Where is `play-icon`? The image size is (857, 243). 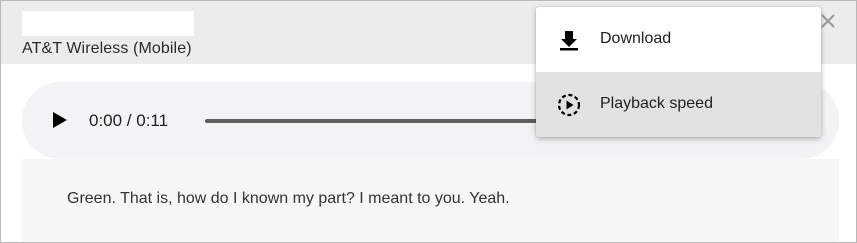
play-icon is located at coordinates (60, 120).